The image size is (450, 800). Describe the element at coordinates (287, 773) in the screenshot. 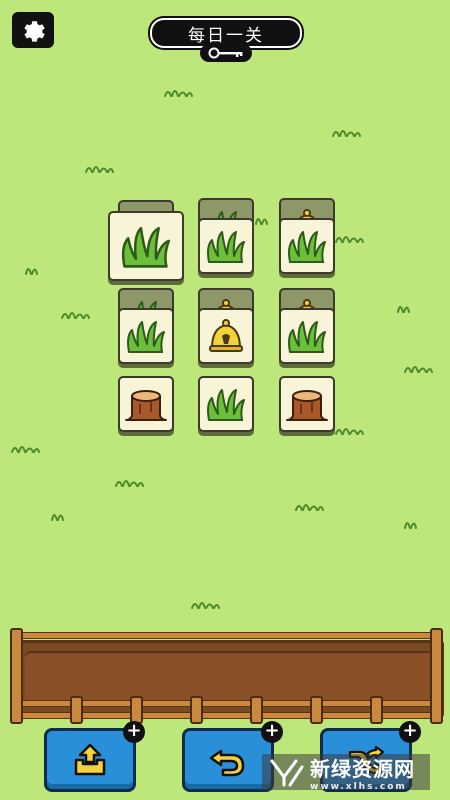

I see `watermark-logo-icon` at that location.